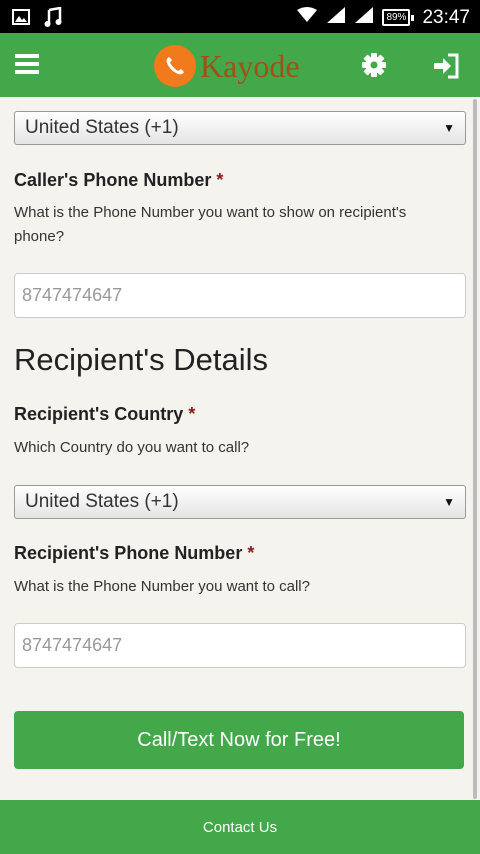 This screenshot has width=480, height=854. I want to click on recipient-phone-input, so click(240, 645).